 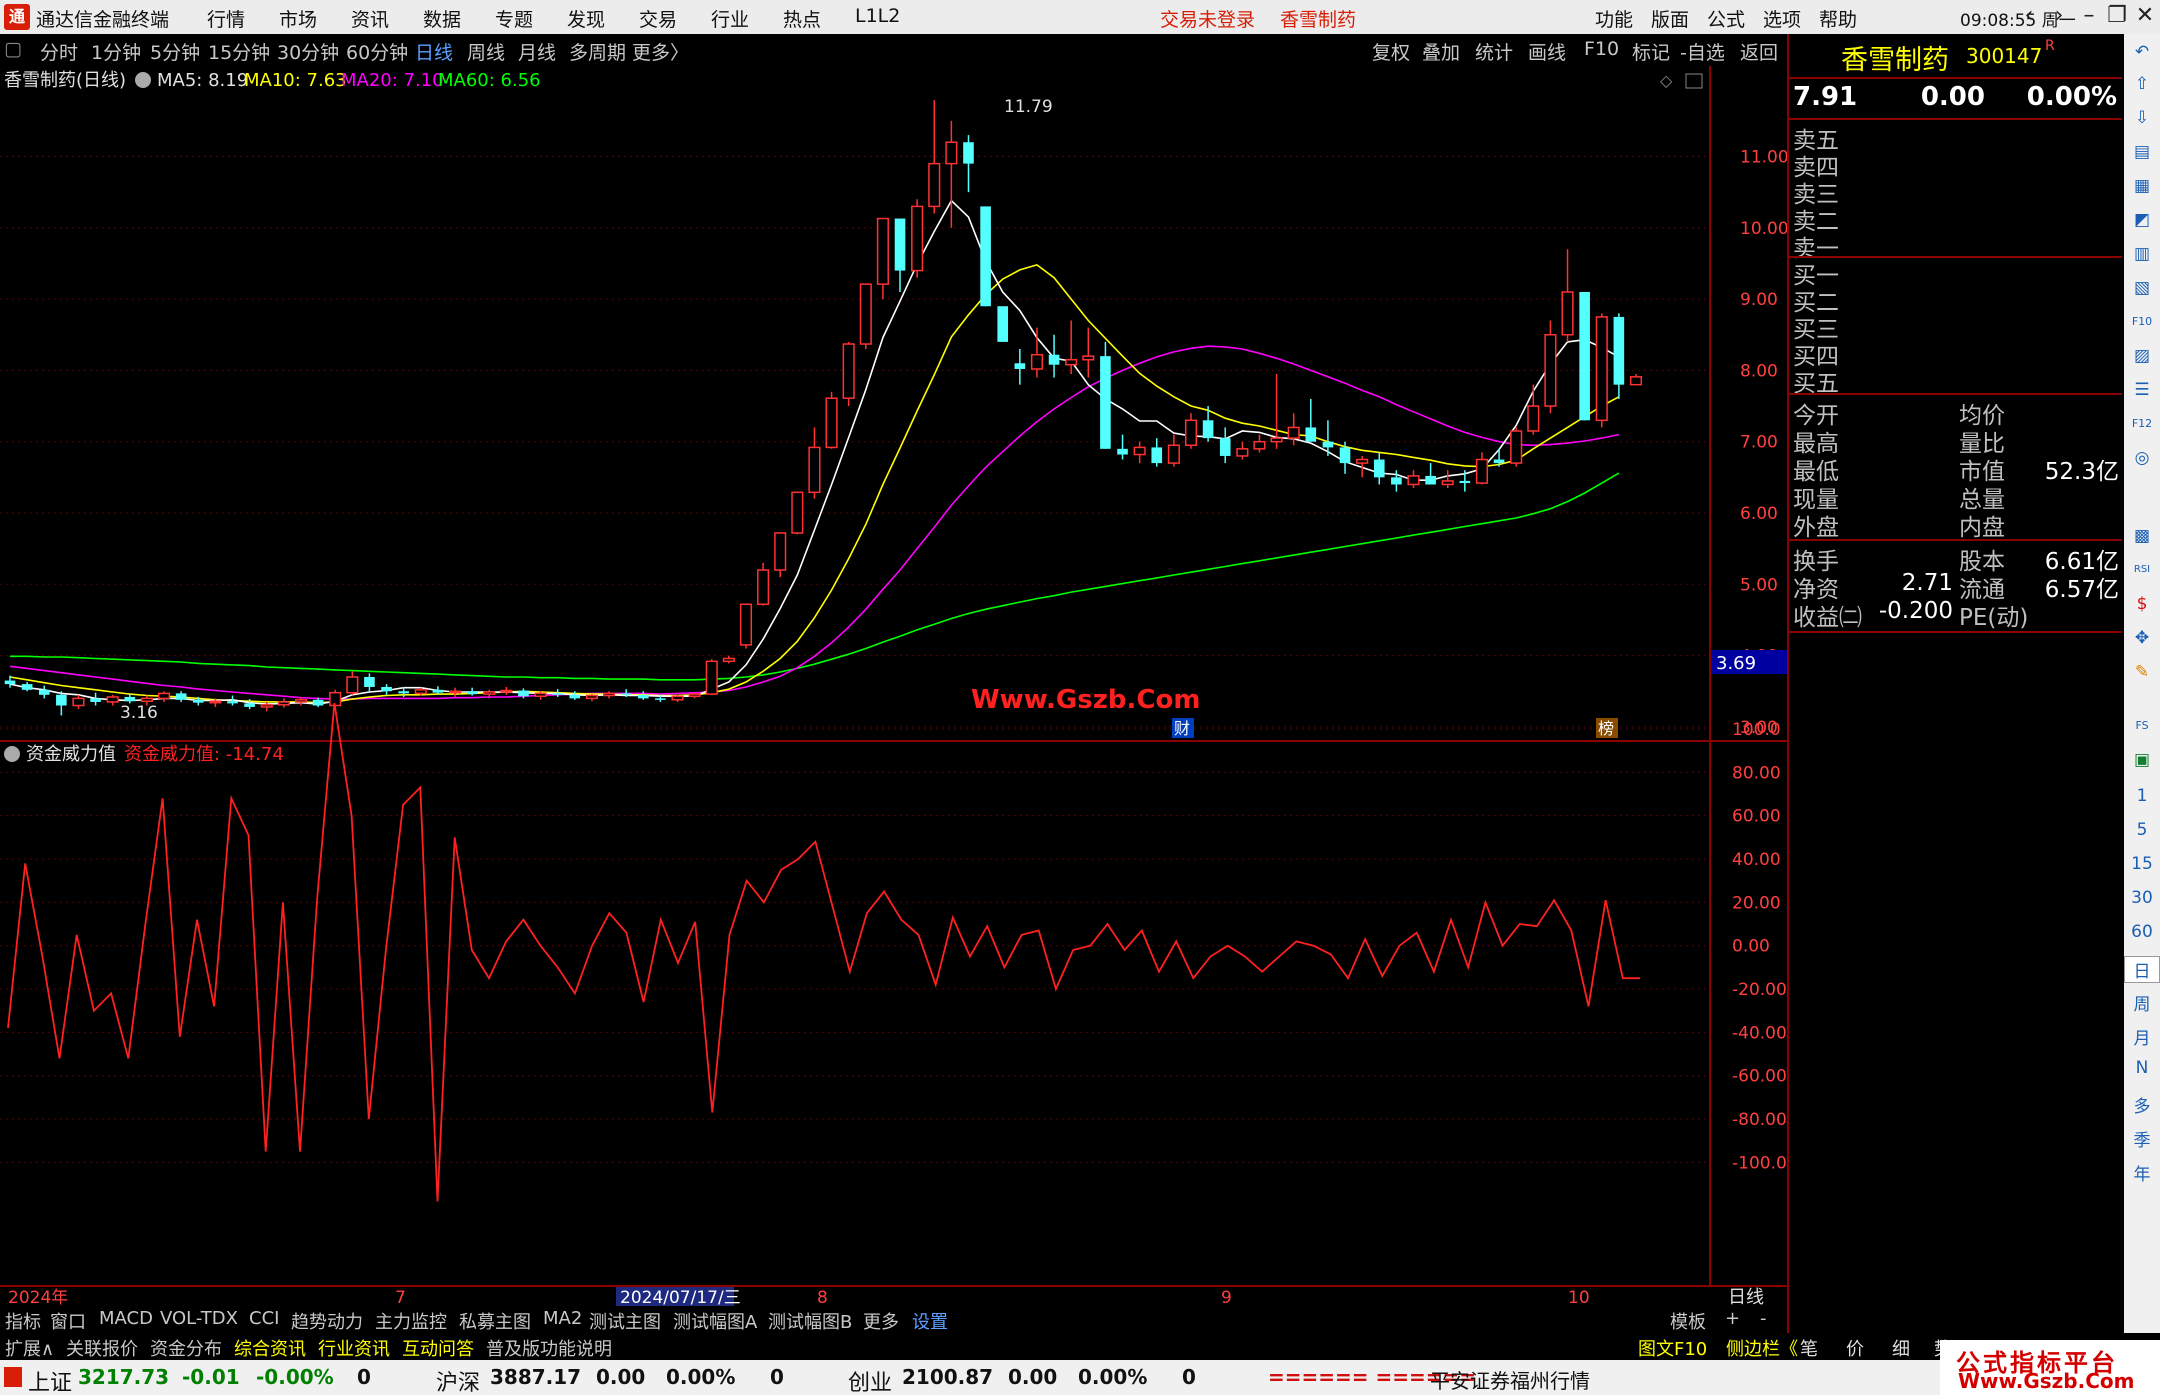 What do you see at coordinates (930, 1321) in the screenshot?
I see `tab-shezhi: 设置` at bounding box center [930, 1321].